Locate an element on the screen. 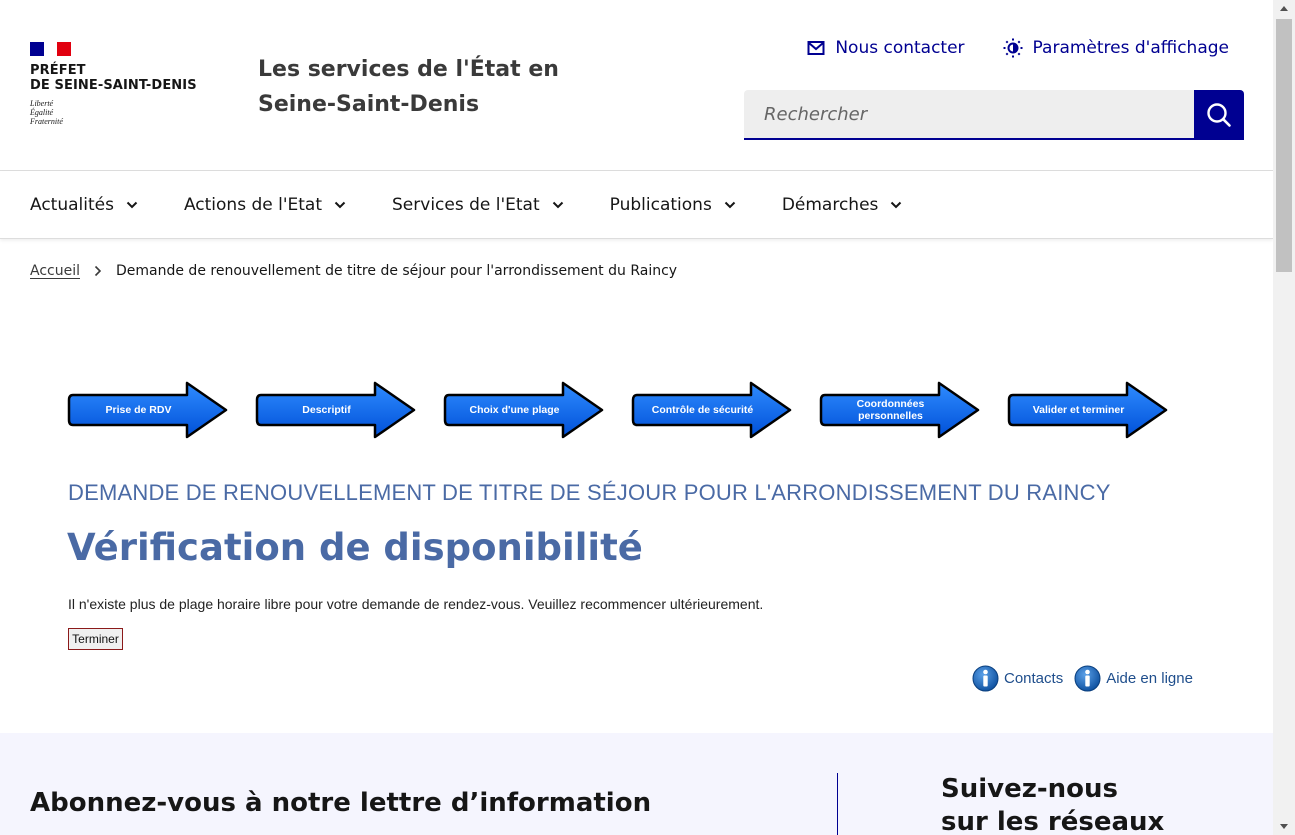 The image size is (1295, 835). logo-text: PRÉFET DE SEINE-SAINT-DENIS is located at coordinates (113, 78).